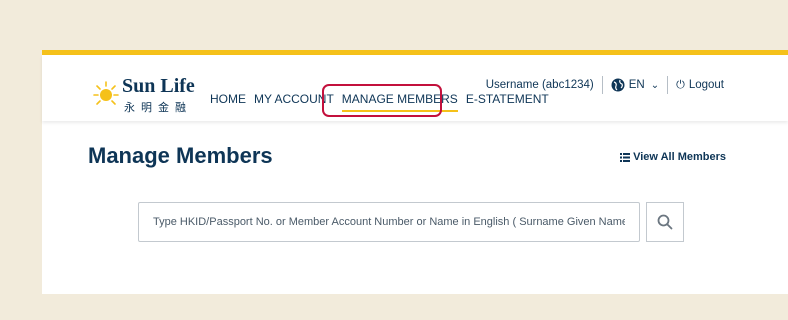 This screenshot has width=788, height=320. I want to click on nav-e-statement: E-STATEMENT, so click(507, 99).